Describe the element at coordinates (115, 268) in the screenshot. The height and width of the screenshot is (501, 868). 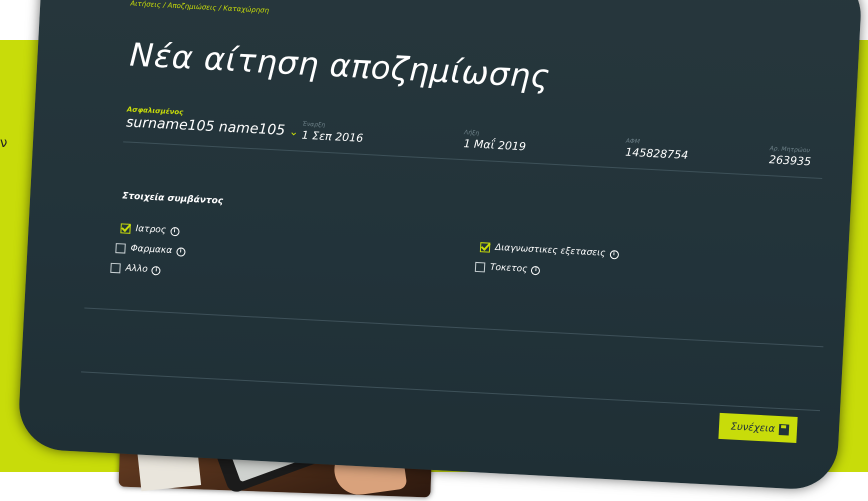
I see `checkbox-other` at that location.